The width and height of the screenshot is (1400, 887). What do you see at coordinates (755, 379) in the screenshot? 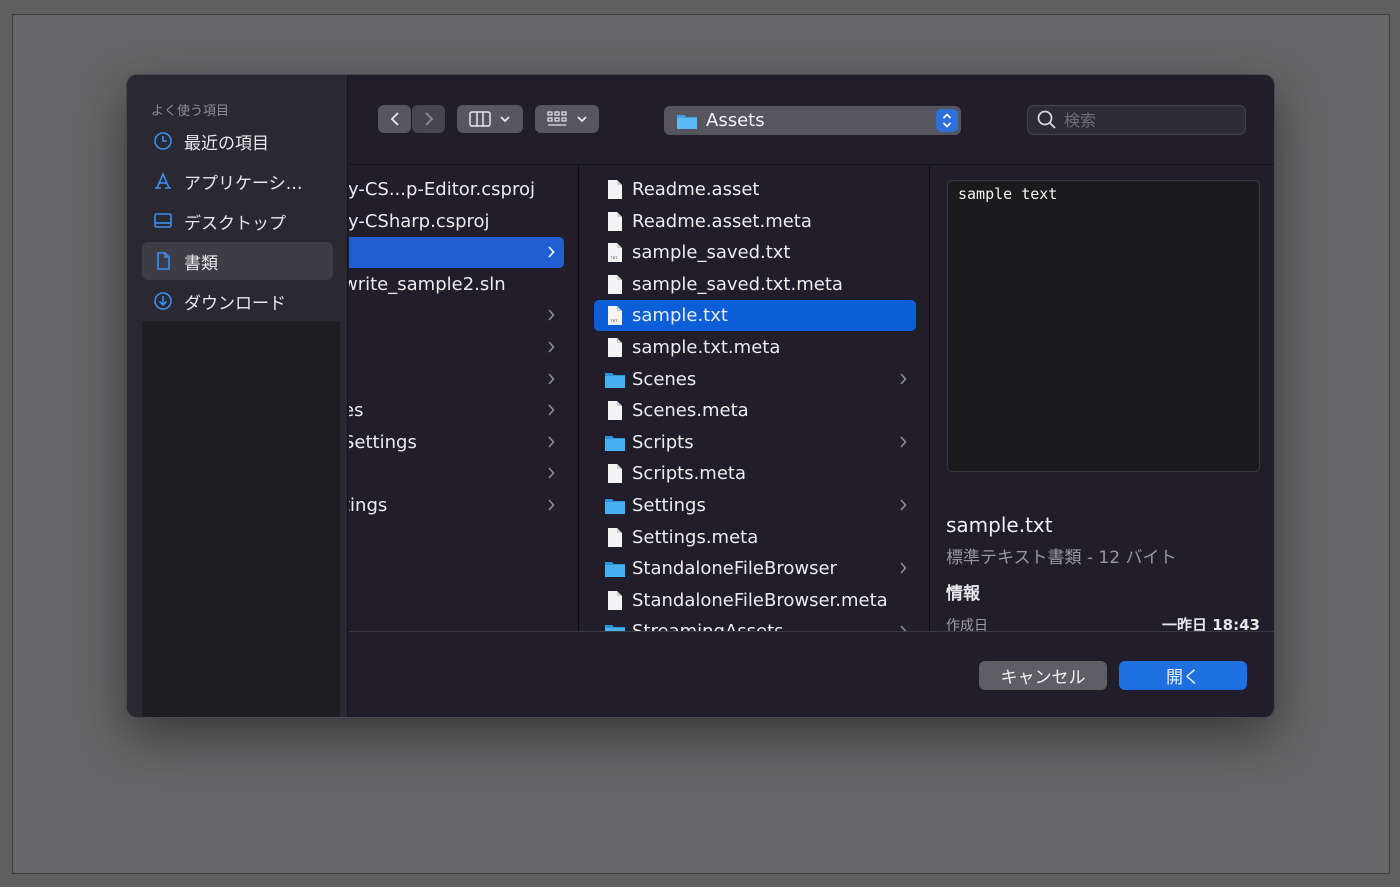
I see `list-item: Scenes` at bounding box center [755, 379].